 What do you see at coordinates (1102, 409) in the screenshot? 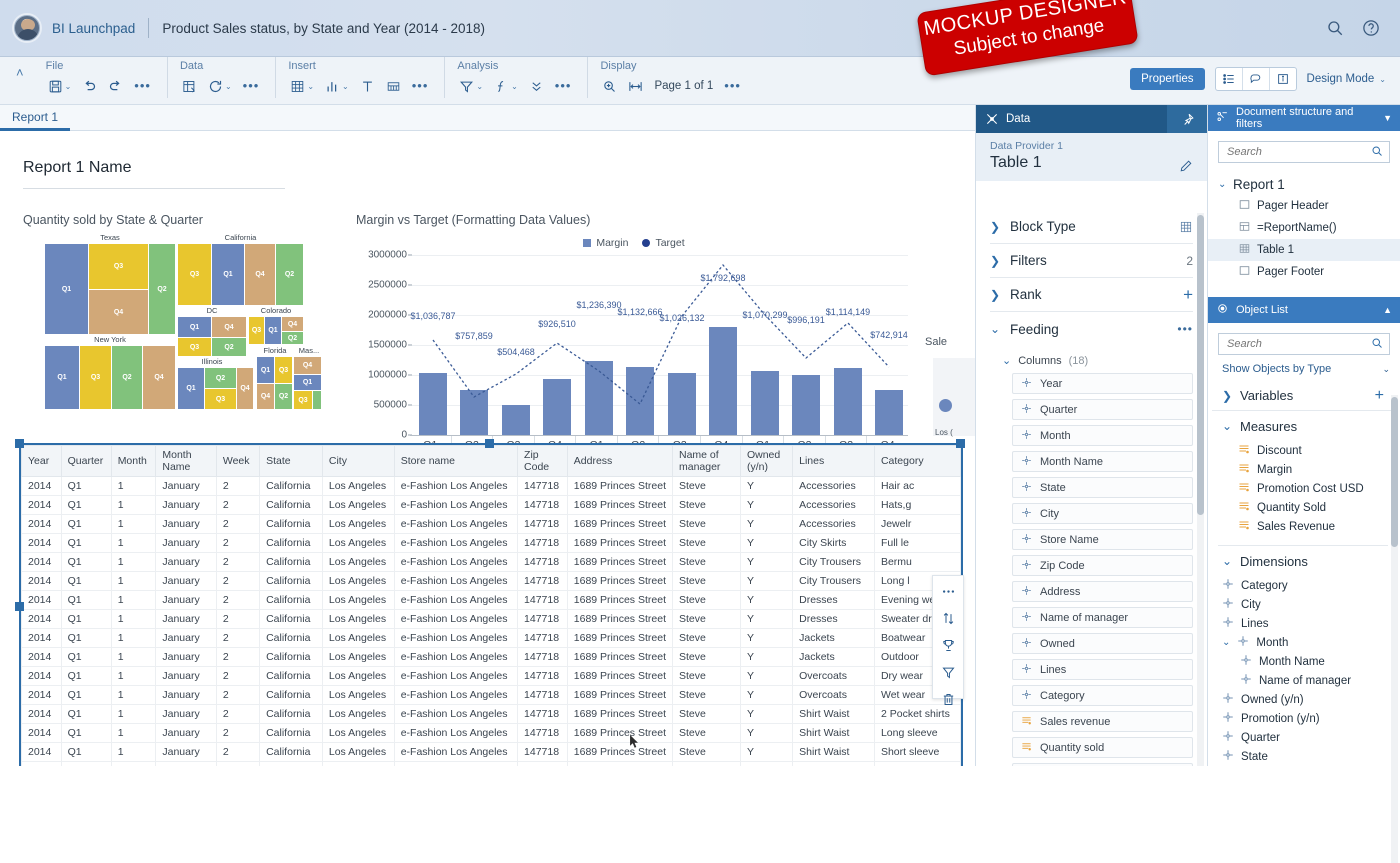
I see `feeding-field-dimension: Quarter` at bounding box center [1102, 409].